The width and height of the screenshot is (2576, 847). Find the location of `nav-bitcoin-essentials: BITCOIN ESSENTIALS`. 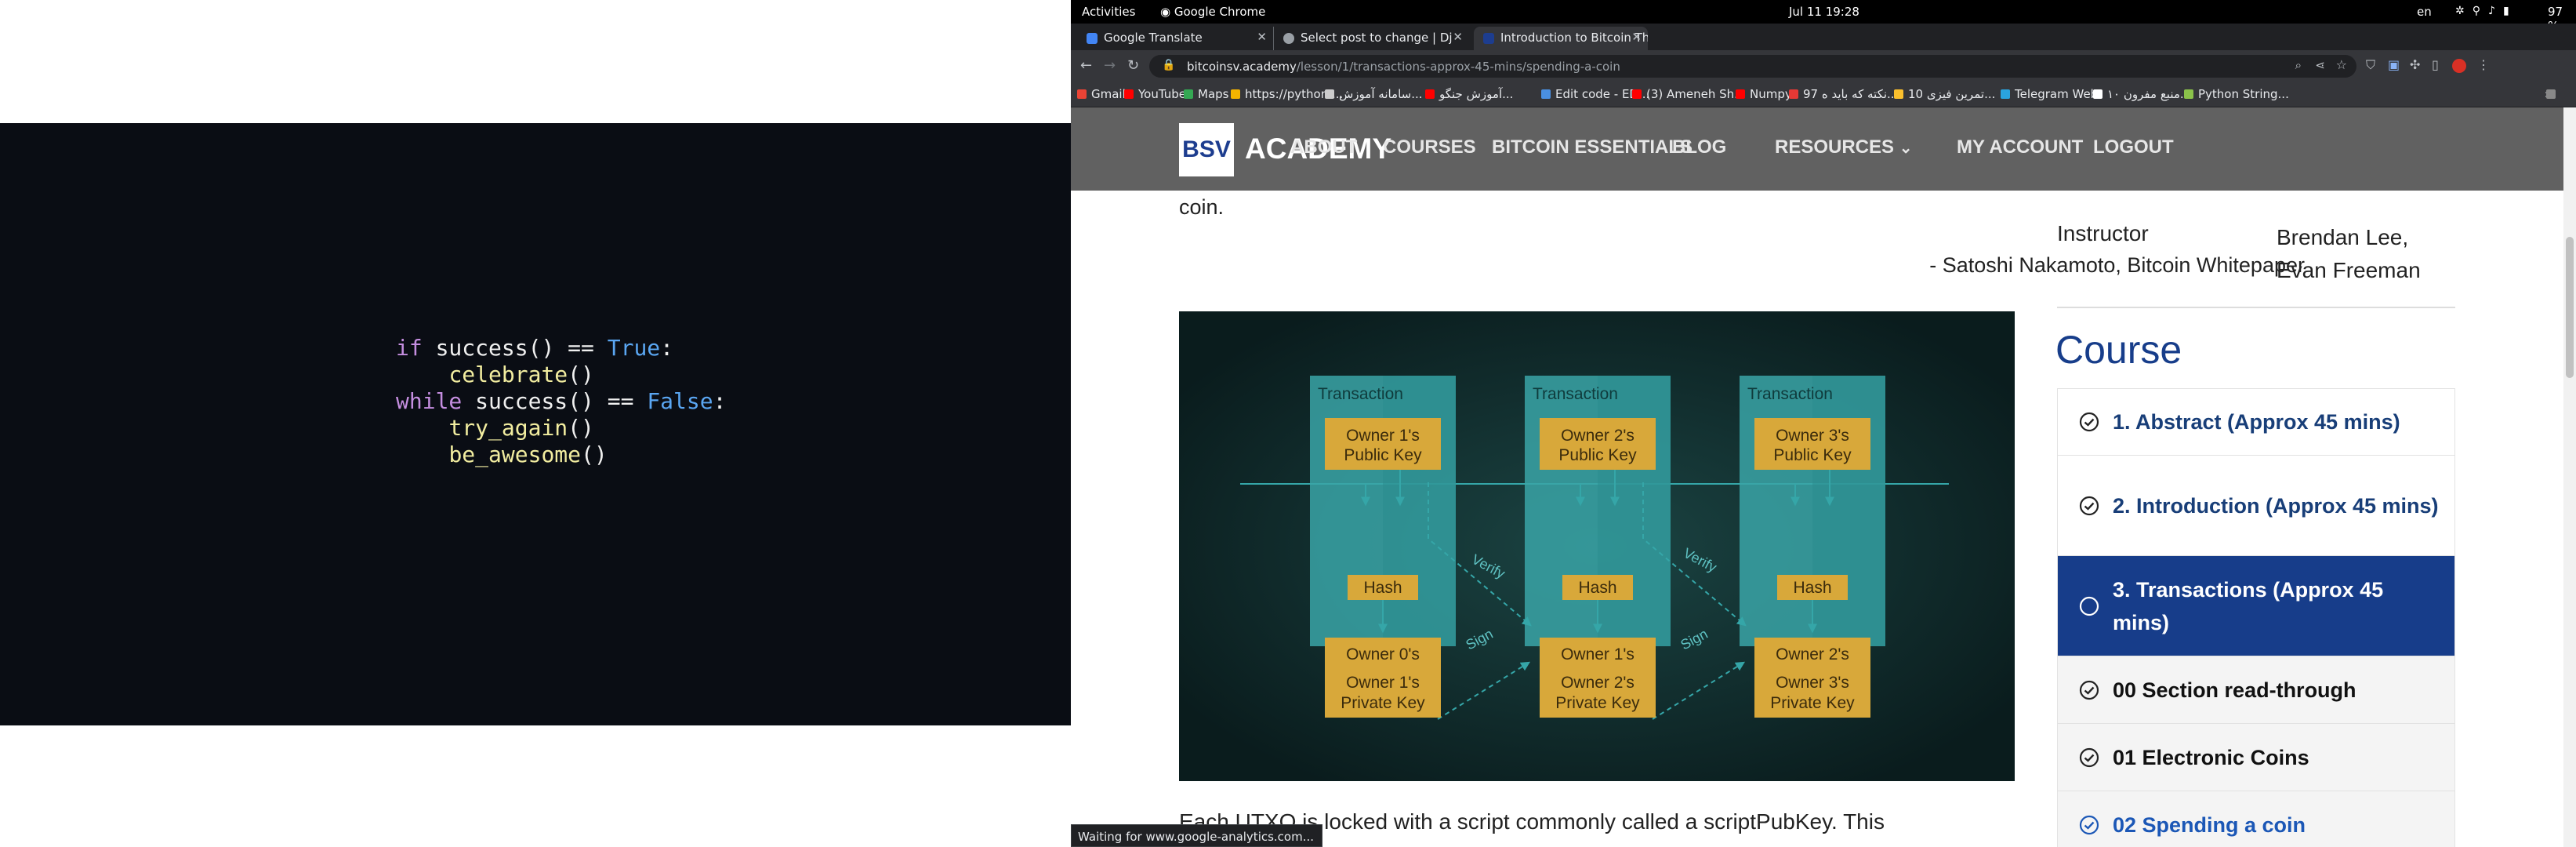

nav-bitcoin-essentials: BITCOIN ESSENTIALS is located at coordinates (1593, 147).